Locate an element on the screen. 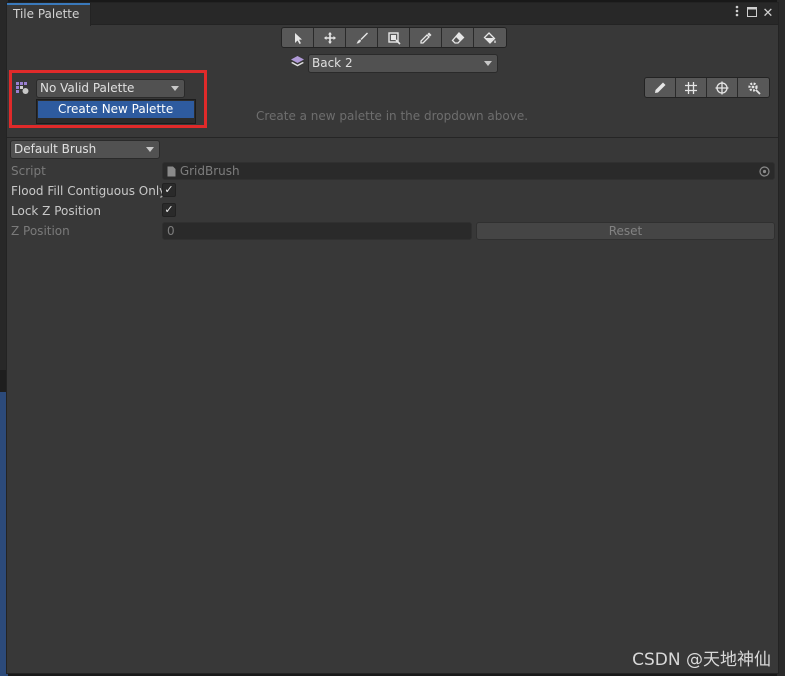 This screenshot has height=676, width=785. box-fill-tool-button is located at coordinates (394, 37).